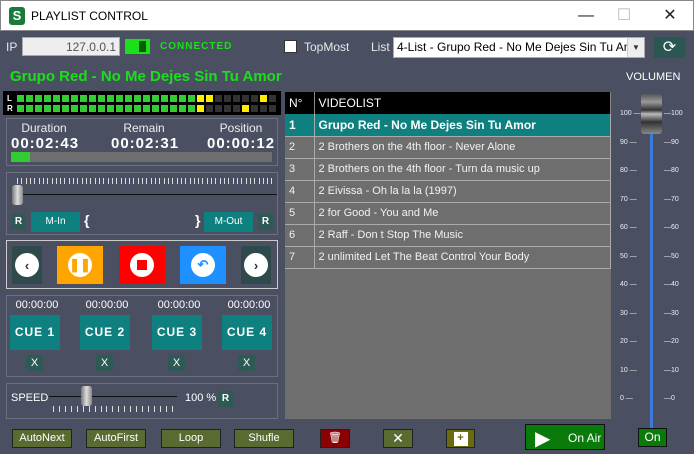 Image resolution: width=694 pixels, height=454 pixels. Describe the element at coordinates (448, 191) in the screenshot. I see `playlist-row: 42 Eivissa - Oh la la la (1997)` at that location.